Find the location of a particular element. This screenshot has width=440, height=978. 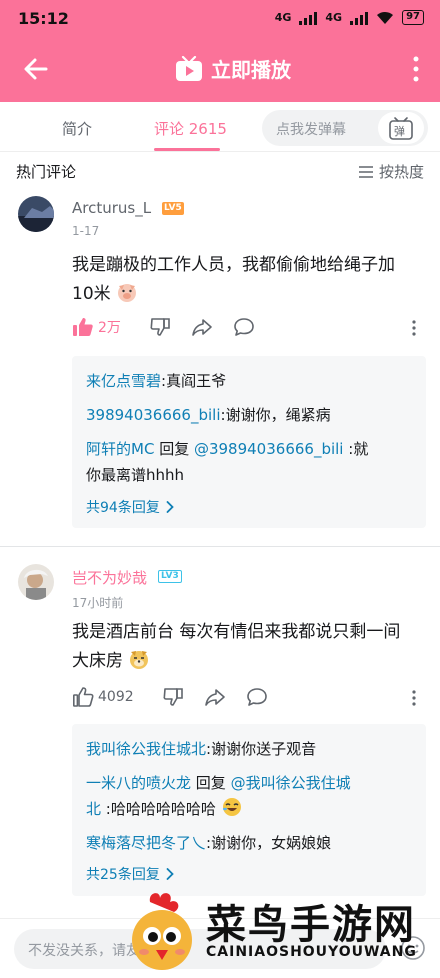

comment-actions: 2万 is located at coordinates (163, 327).